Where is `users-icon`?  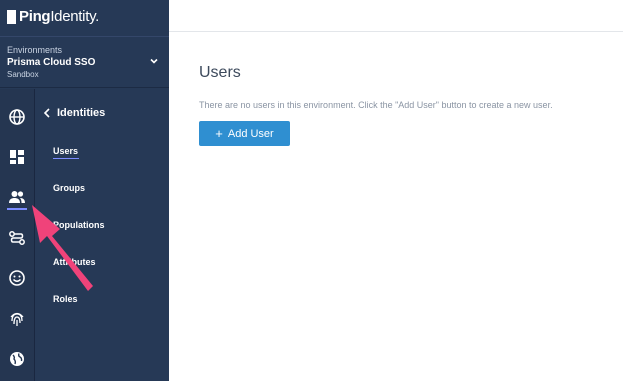 users-icon is located at coordinates (17, 197).